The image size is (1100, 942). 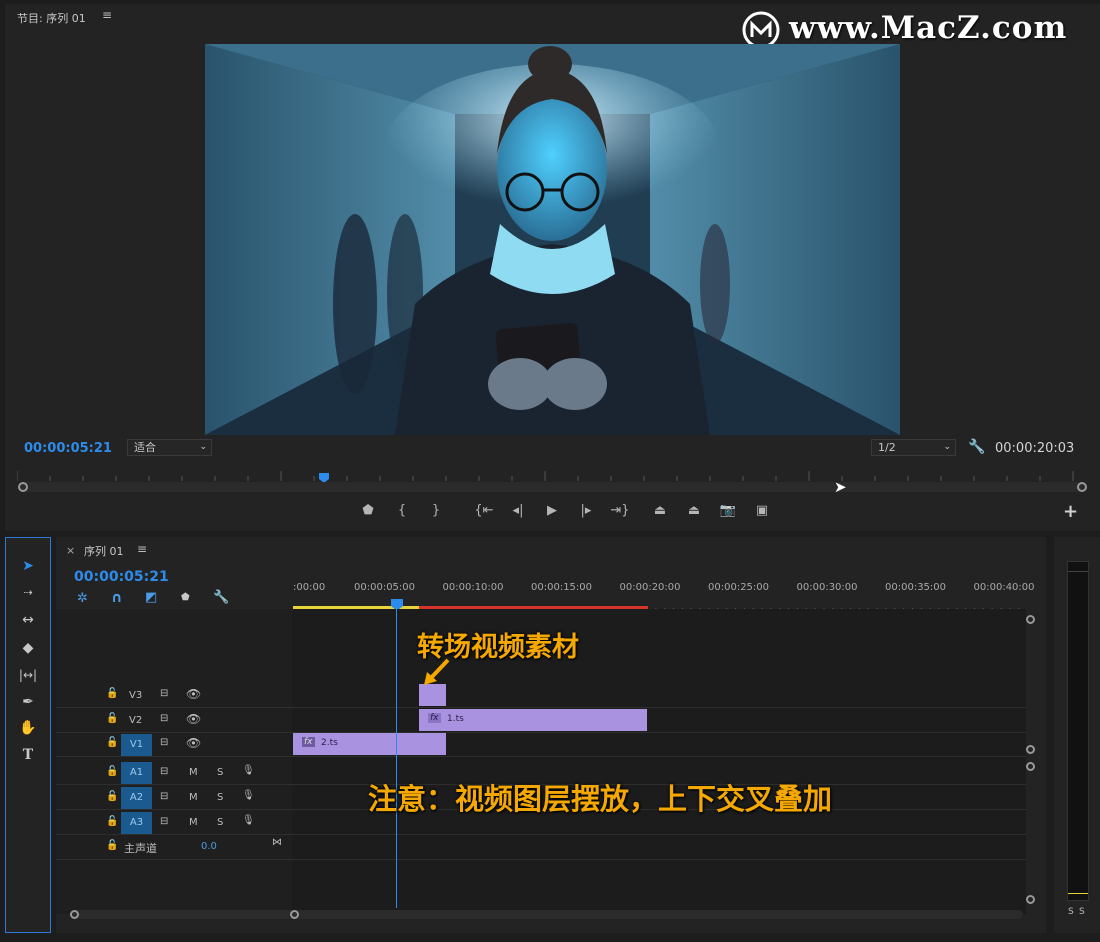 I want to click on audio-meters: S S, so click(x=1077, y=735).